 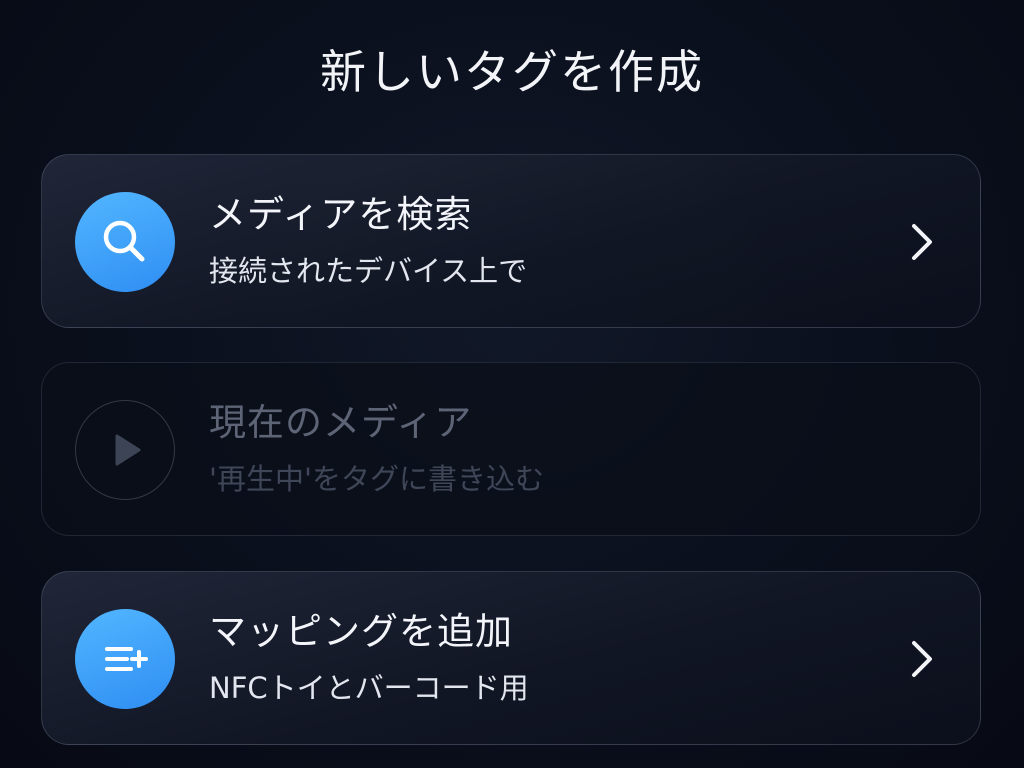 I want to click on play-icon, so click(x=128, y=450).